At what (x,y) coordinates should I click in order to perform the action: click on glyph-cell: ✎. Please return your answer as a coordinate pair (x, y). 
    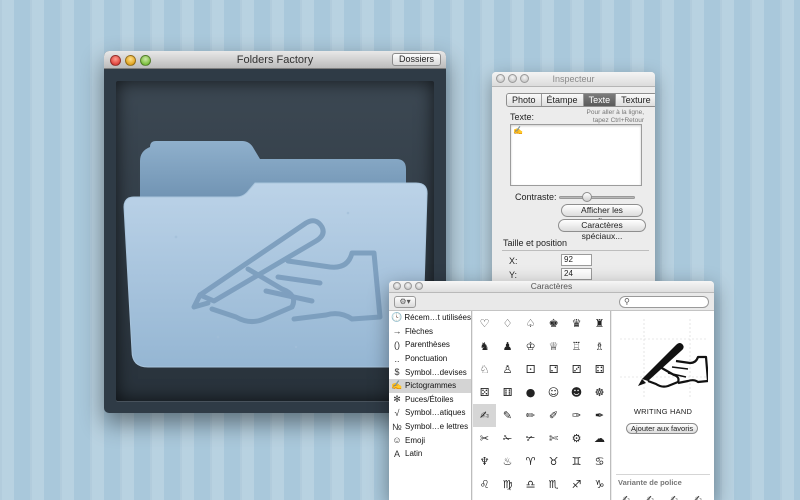
    Looking at the image, I should click on (507, 415).